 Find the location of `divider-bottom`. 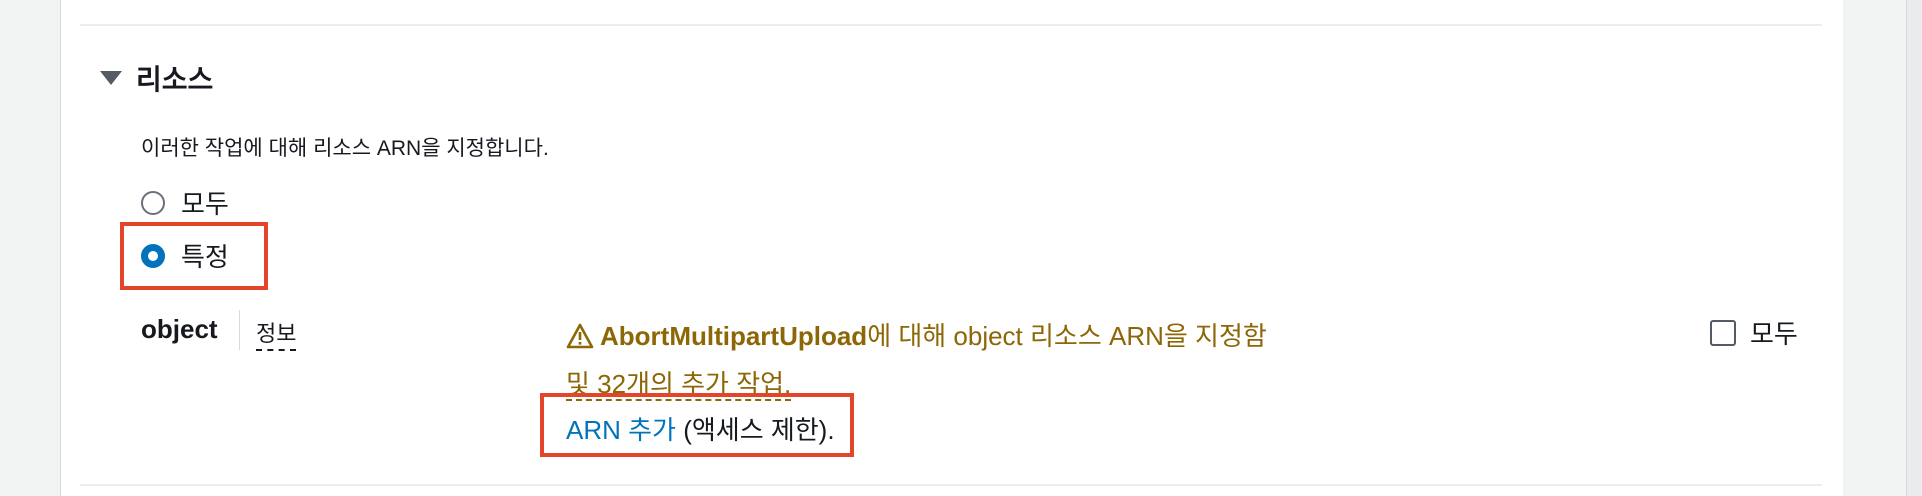

divider-bottom is located at coordinates (951, 485).